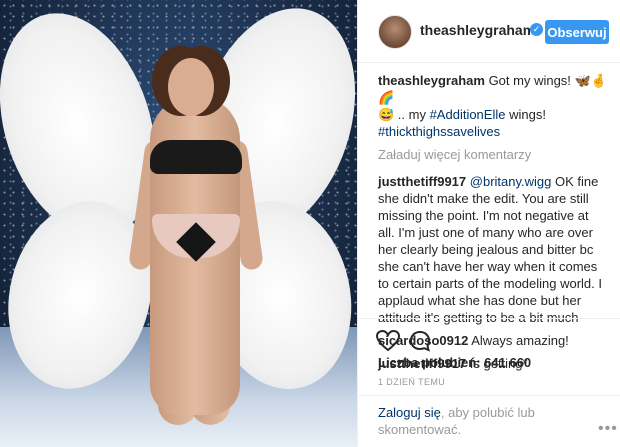 The height and width of the screenshot is (447, 620). I want to click on post-timestamp: 1 DZIEŃ TEMU, so click(412, 382).